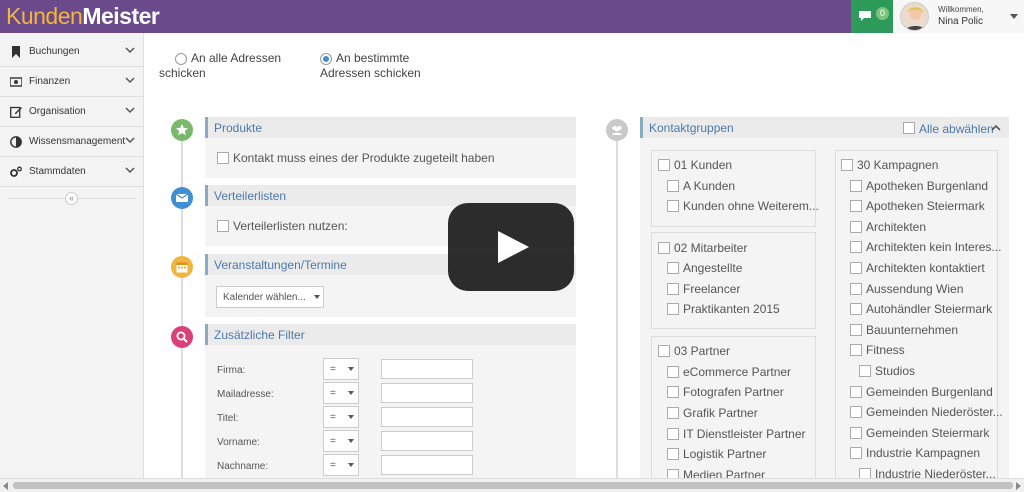 The width and height of the screenshot is (1024, 492). Describe the element at coordinates (925, 206) in the screenshot. I see `group-label: Apotheken Steiermark` at that location.